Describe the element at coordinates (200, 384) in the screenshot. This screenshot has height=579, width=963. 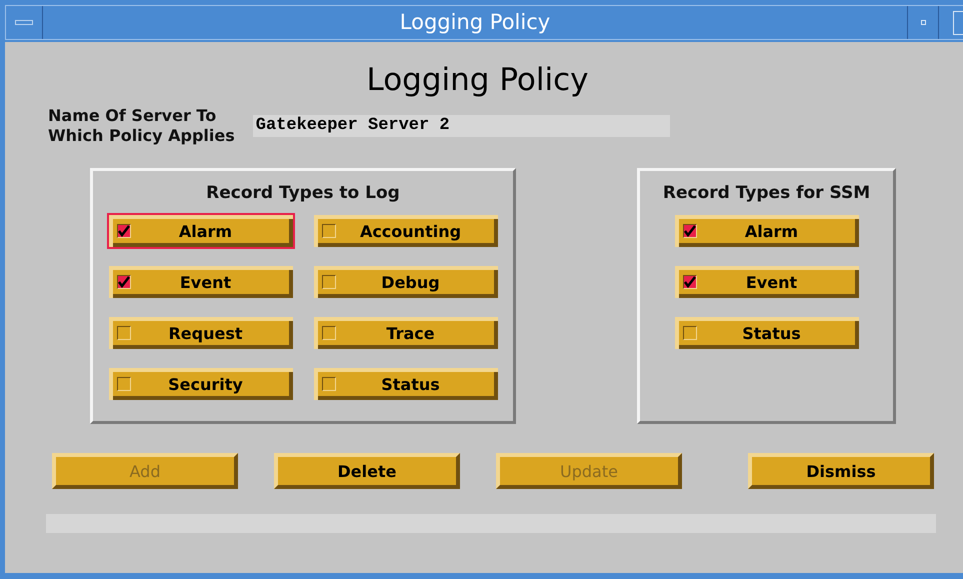
I see `record-type-toggle: Security` at that location.